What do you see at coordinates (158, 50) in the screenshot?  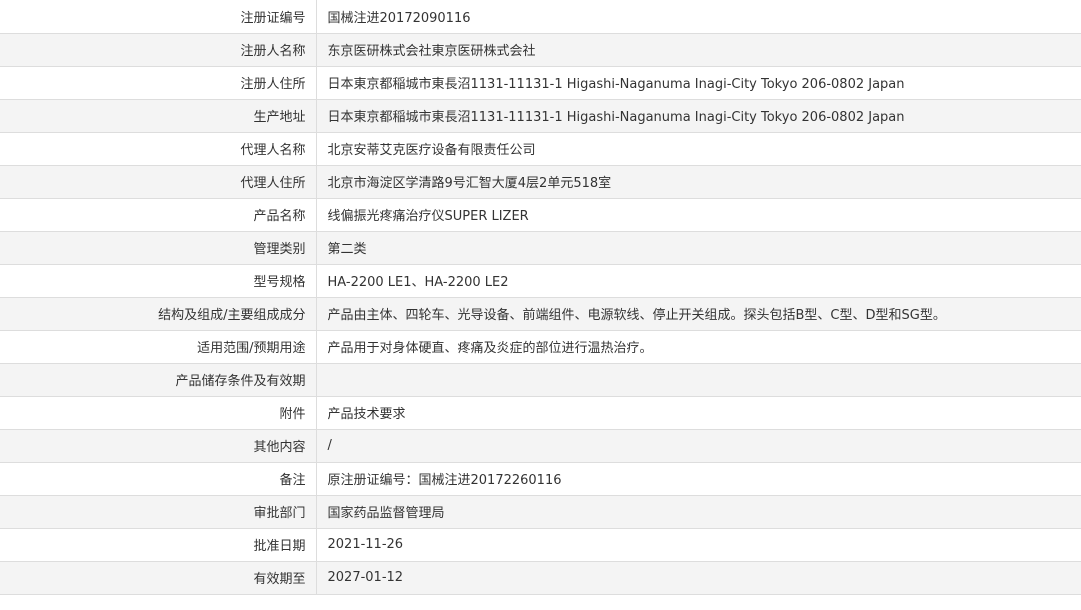 I see `field-label: 注册人名称` at bounding box center [158, 50].